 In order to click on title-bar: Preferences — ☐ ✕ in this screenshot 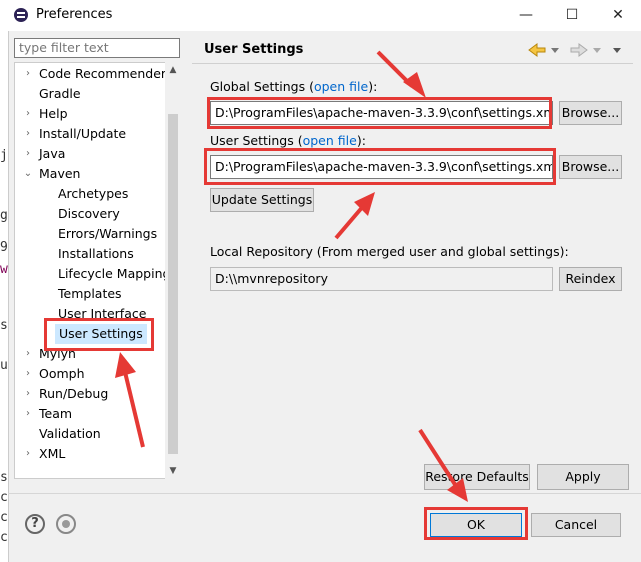, I will do `click(320, 15)`.